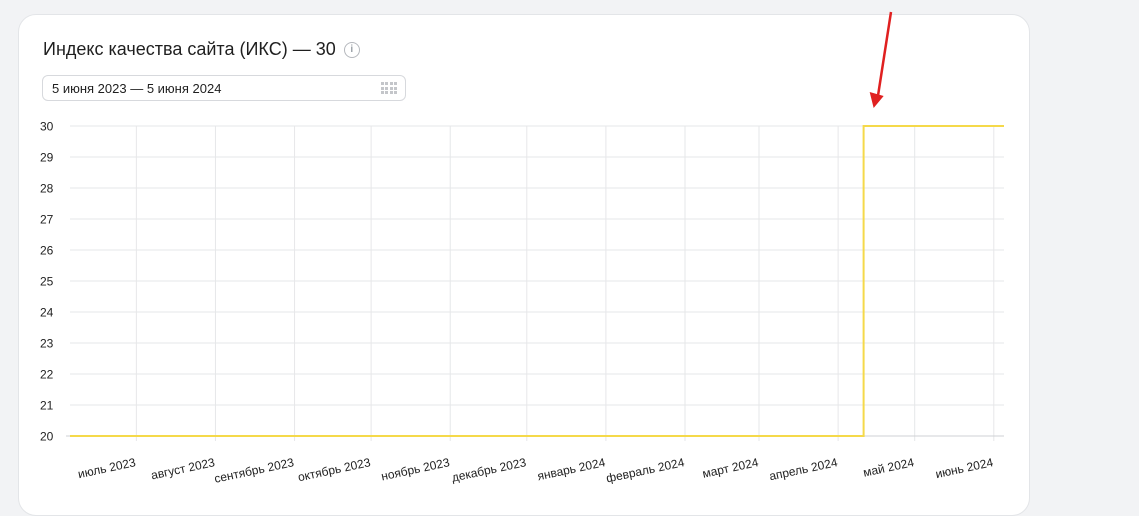 Image resolution: width=1139 pixels, height=516 pixels. Describe the element at coordinates (645, 470) in the screenshot. I see `x-tick-label: февраль 2024` at that location.